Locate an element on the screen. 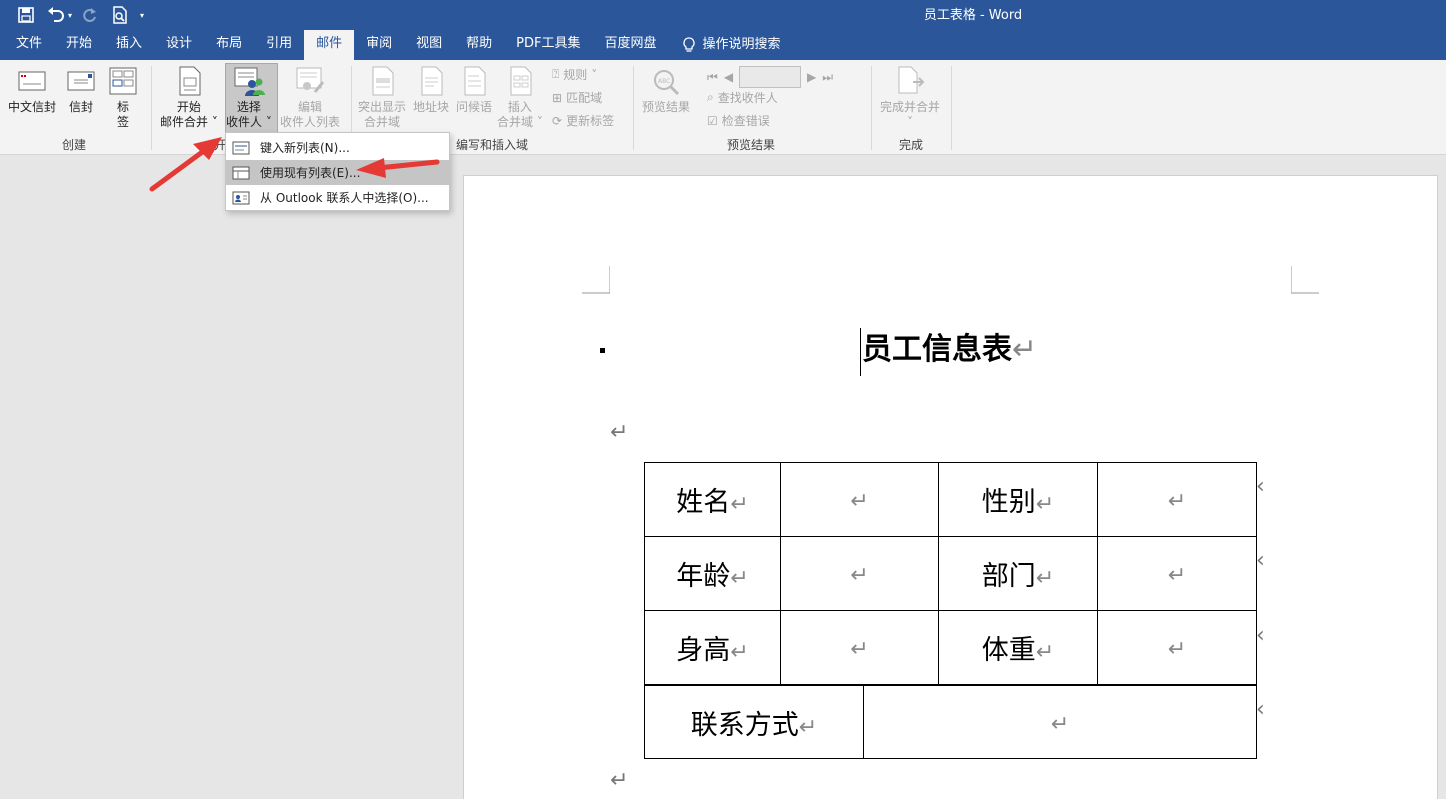 The width and height of the screenshot is (1446, 799). lightbulb-icon is located at coordinates (688, 44).